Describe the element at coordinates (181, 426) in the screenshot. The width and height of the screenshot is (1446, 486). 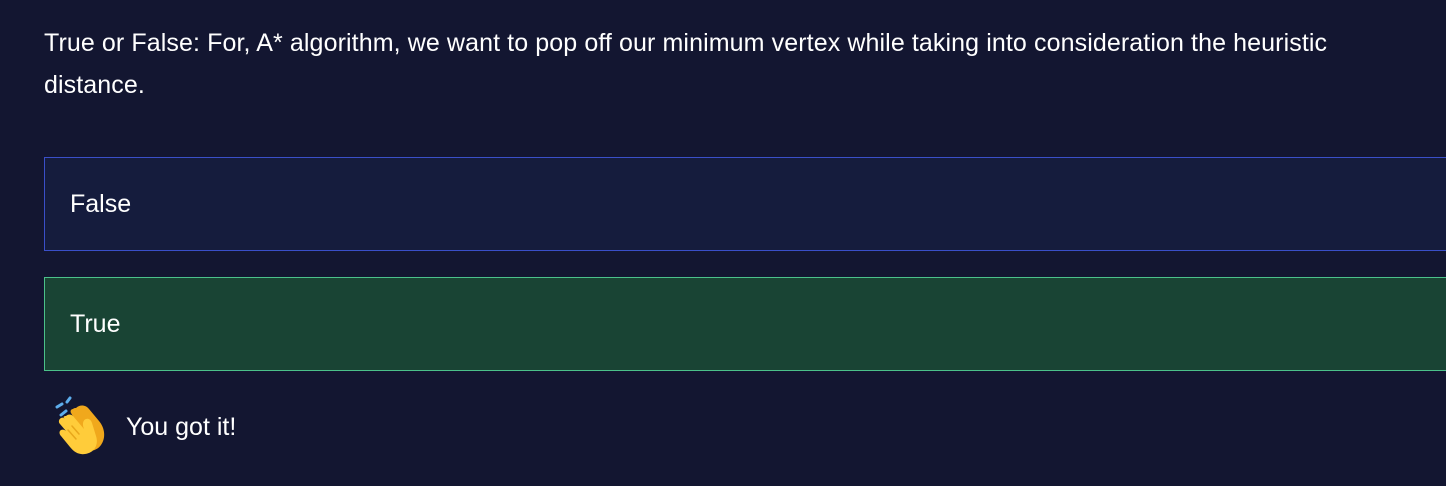
I see `feedback-text: You got it!` at that location.